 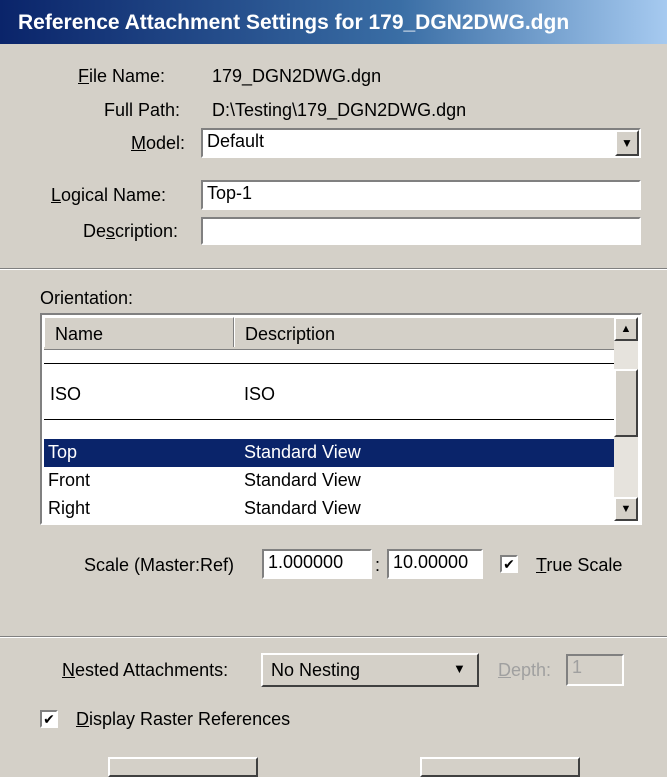 I want to click on description-field, so click(x=421, y=231).